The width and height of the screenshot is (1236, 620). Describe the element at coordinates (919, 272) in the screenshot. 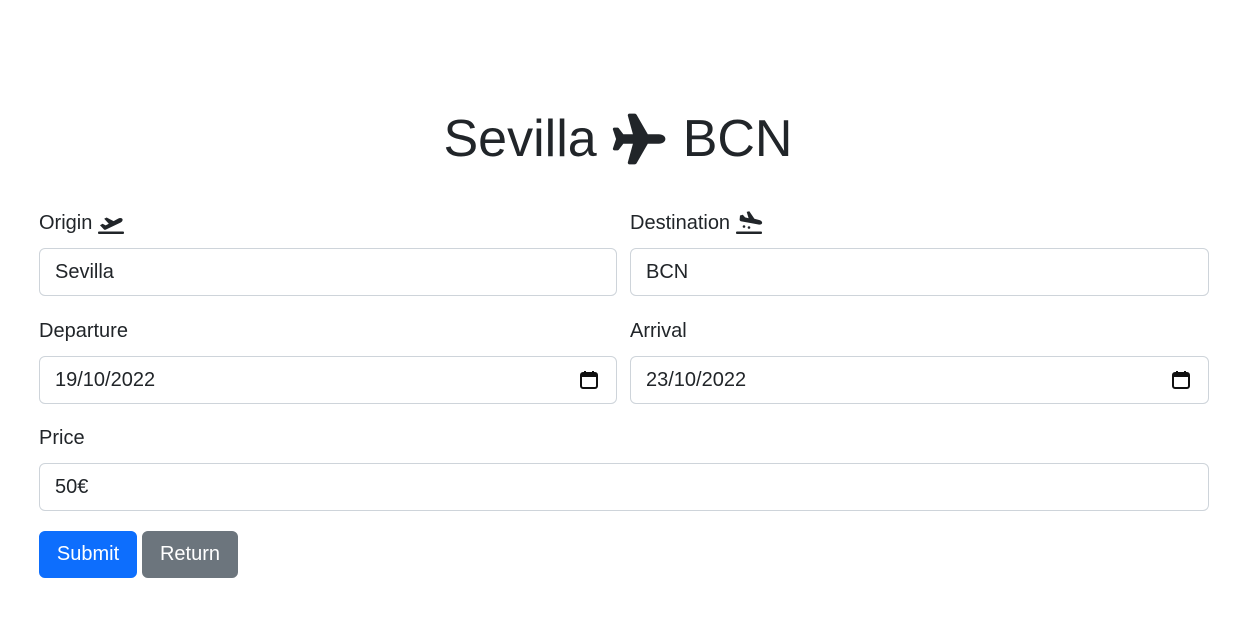

I see `destination-input: BCN` at that location.